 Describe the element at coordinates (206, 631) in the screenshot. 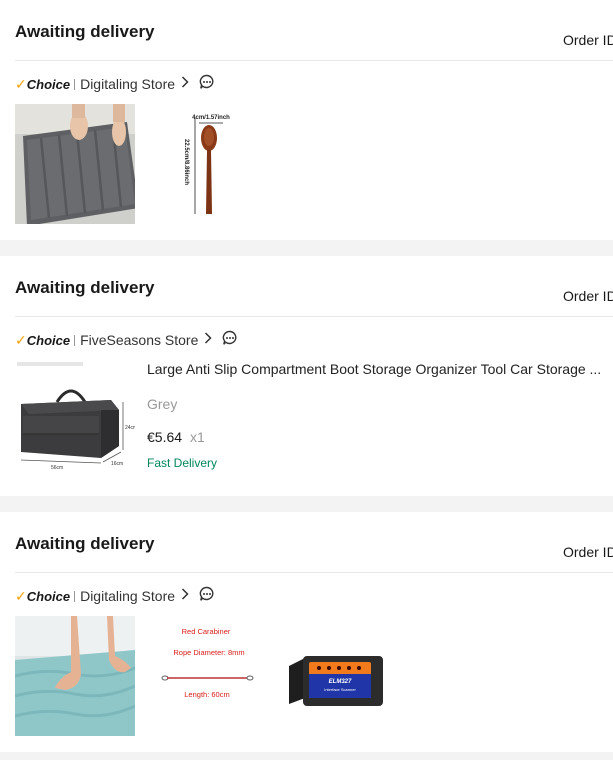

I see `rope-line1-label: Red Carabiner` at that location.